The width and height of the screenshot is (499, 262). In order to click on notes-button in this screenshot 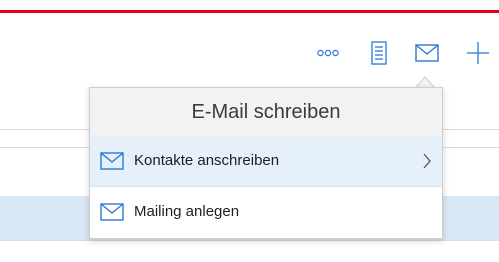, I will do `click(379, 53)`.